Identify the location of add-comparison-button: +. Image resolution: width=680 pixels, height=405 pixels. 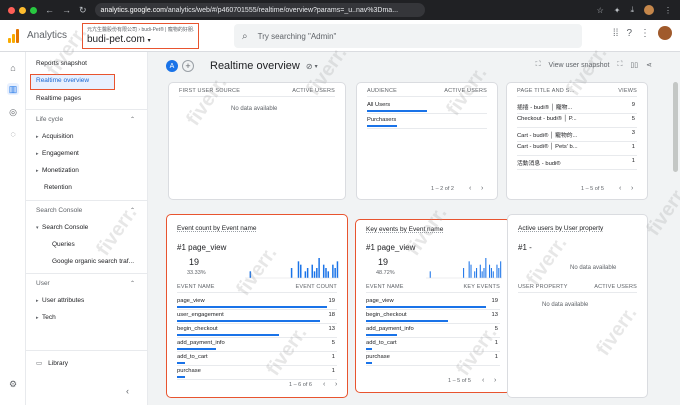
(188, 66).